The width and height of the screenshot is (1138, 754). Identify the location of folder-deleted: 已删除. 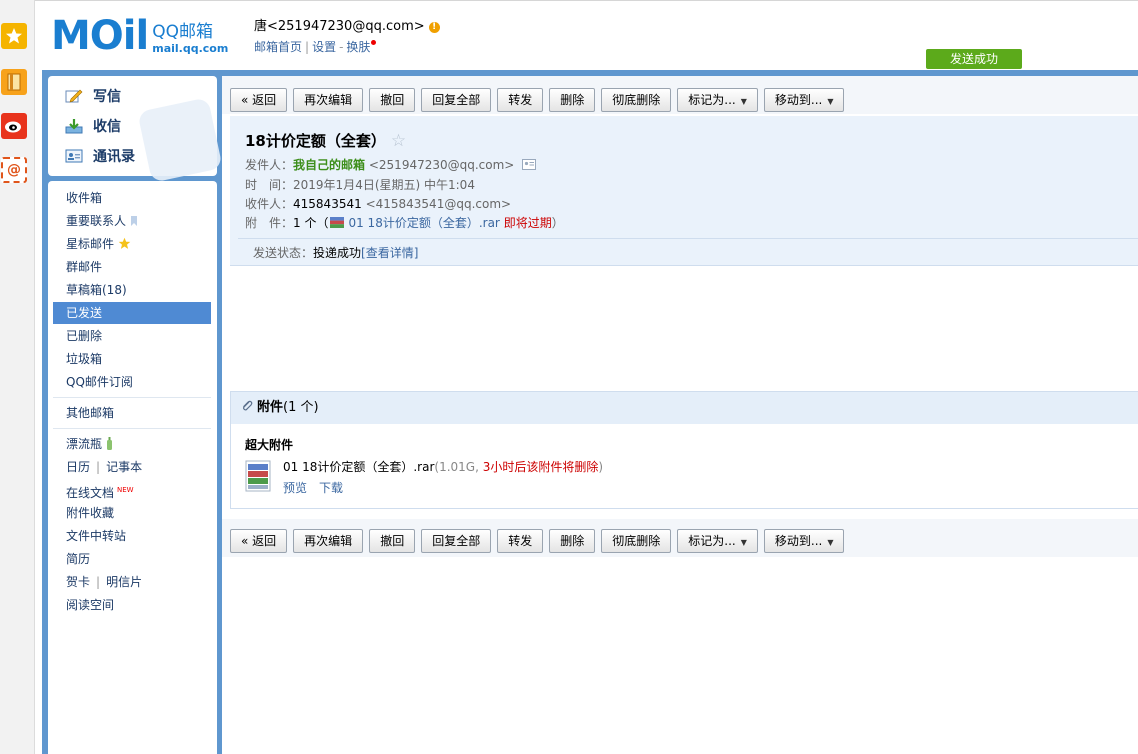
(84, 336).